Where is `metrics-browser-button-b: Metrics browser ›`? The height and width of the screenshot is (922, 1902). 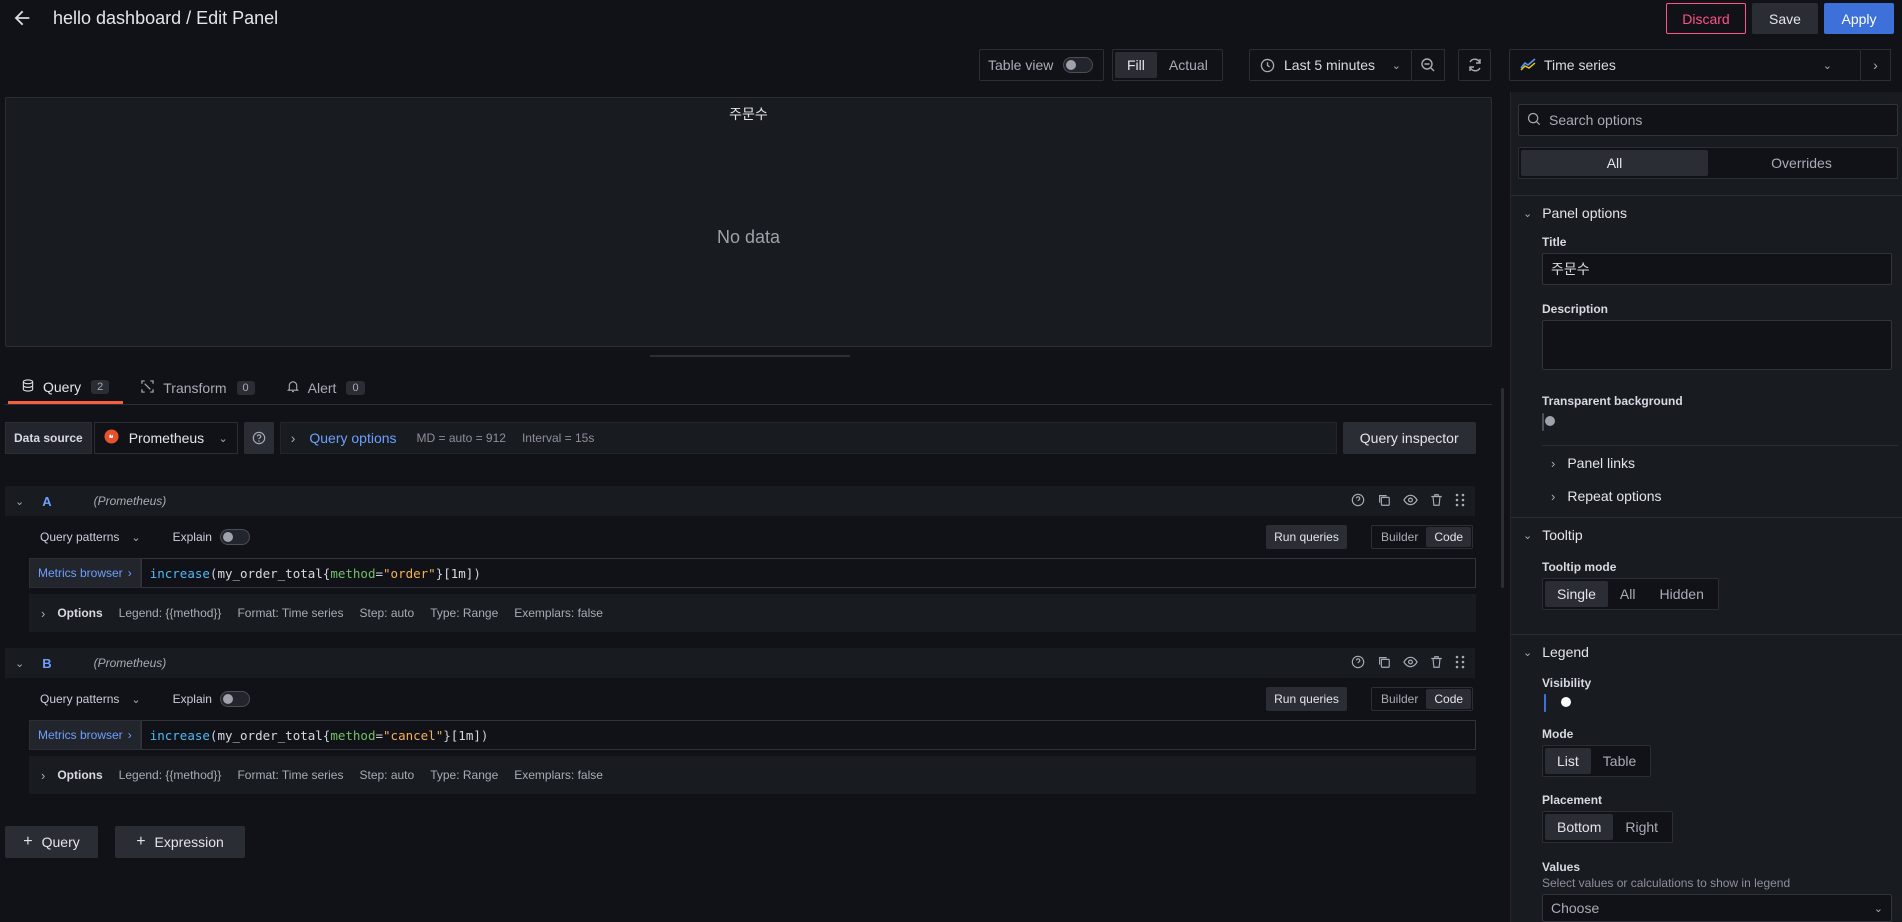 metrics-browser-button-b: Metrics browser › is located at coordinates (85, 735).